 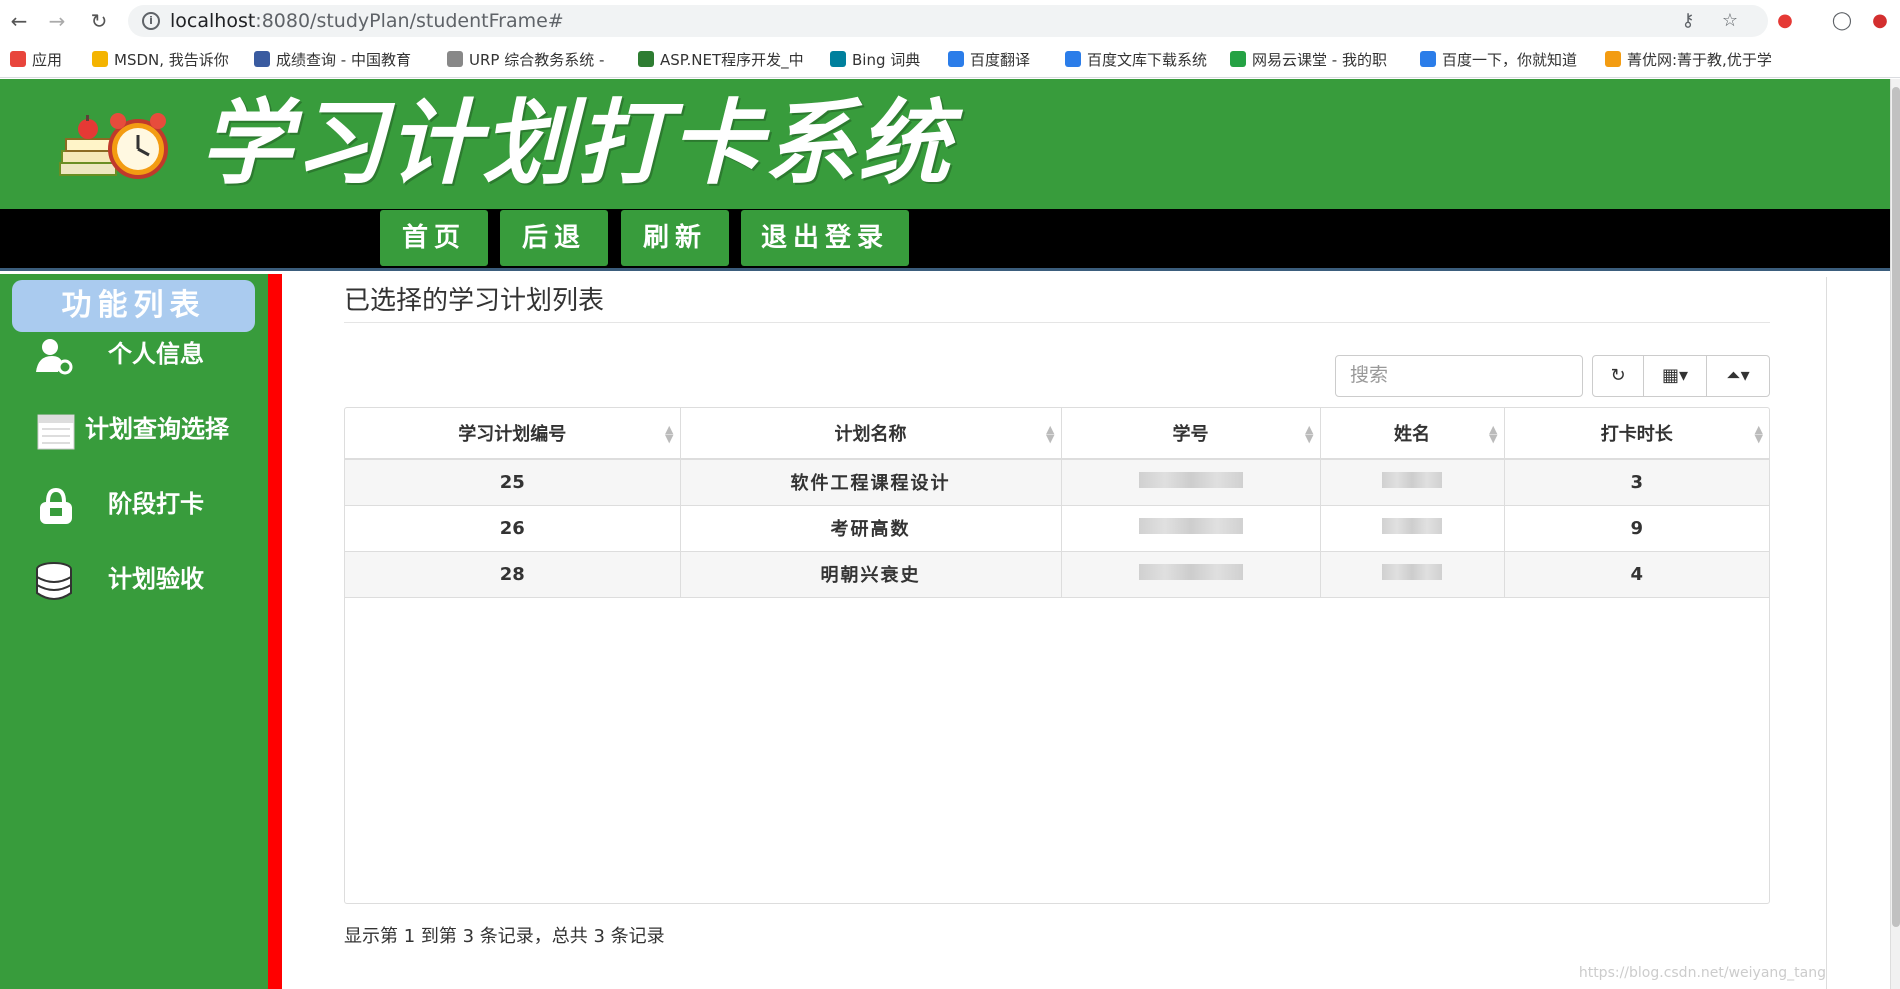 I want to click on refresh-table-button: ↻, so click(x=1618, y=376).